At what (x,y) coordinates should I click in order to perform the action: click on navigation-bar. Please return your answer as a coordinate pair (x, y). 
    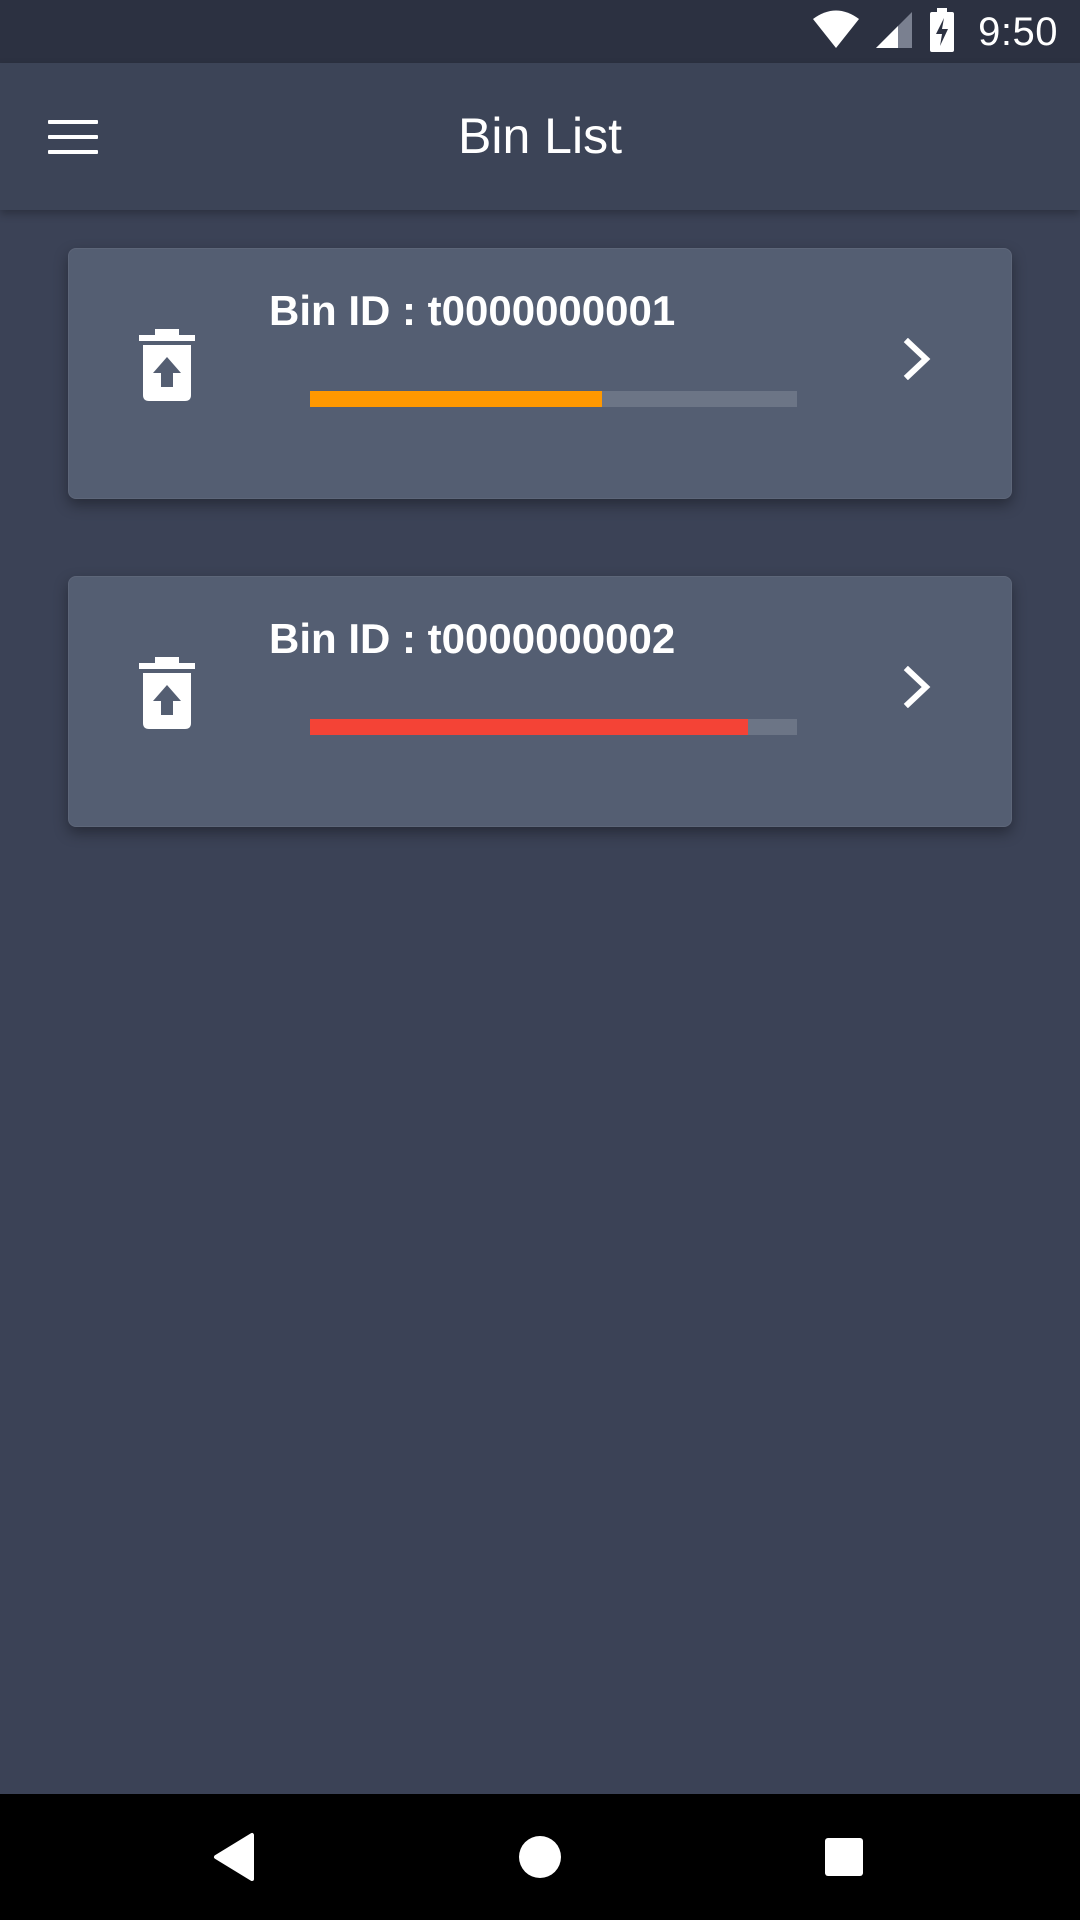
    Looking at the image, I should click on (540, 1857).